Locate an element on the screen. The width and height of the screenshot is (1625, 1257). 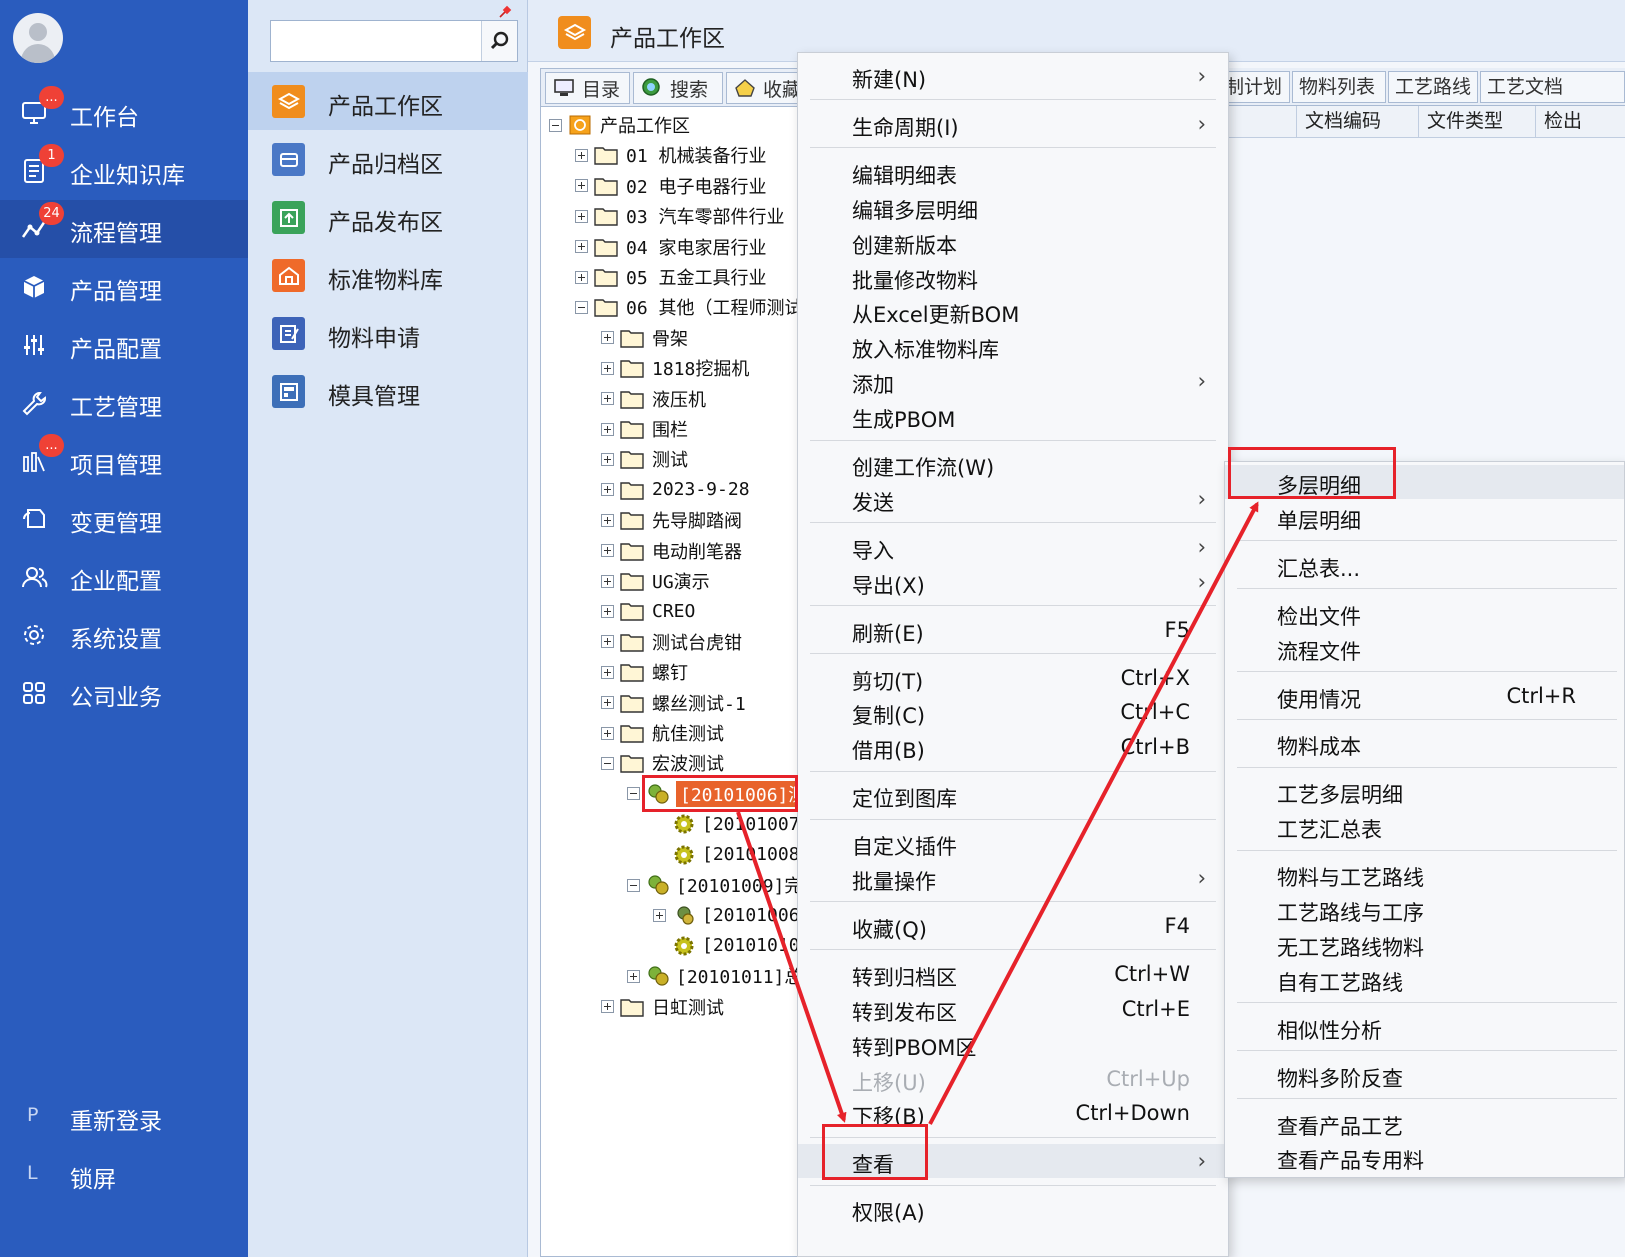
area-item-4: 标准物料库 is located at coordinates (388, 275).